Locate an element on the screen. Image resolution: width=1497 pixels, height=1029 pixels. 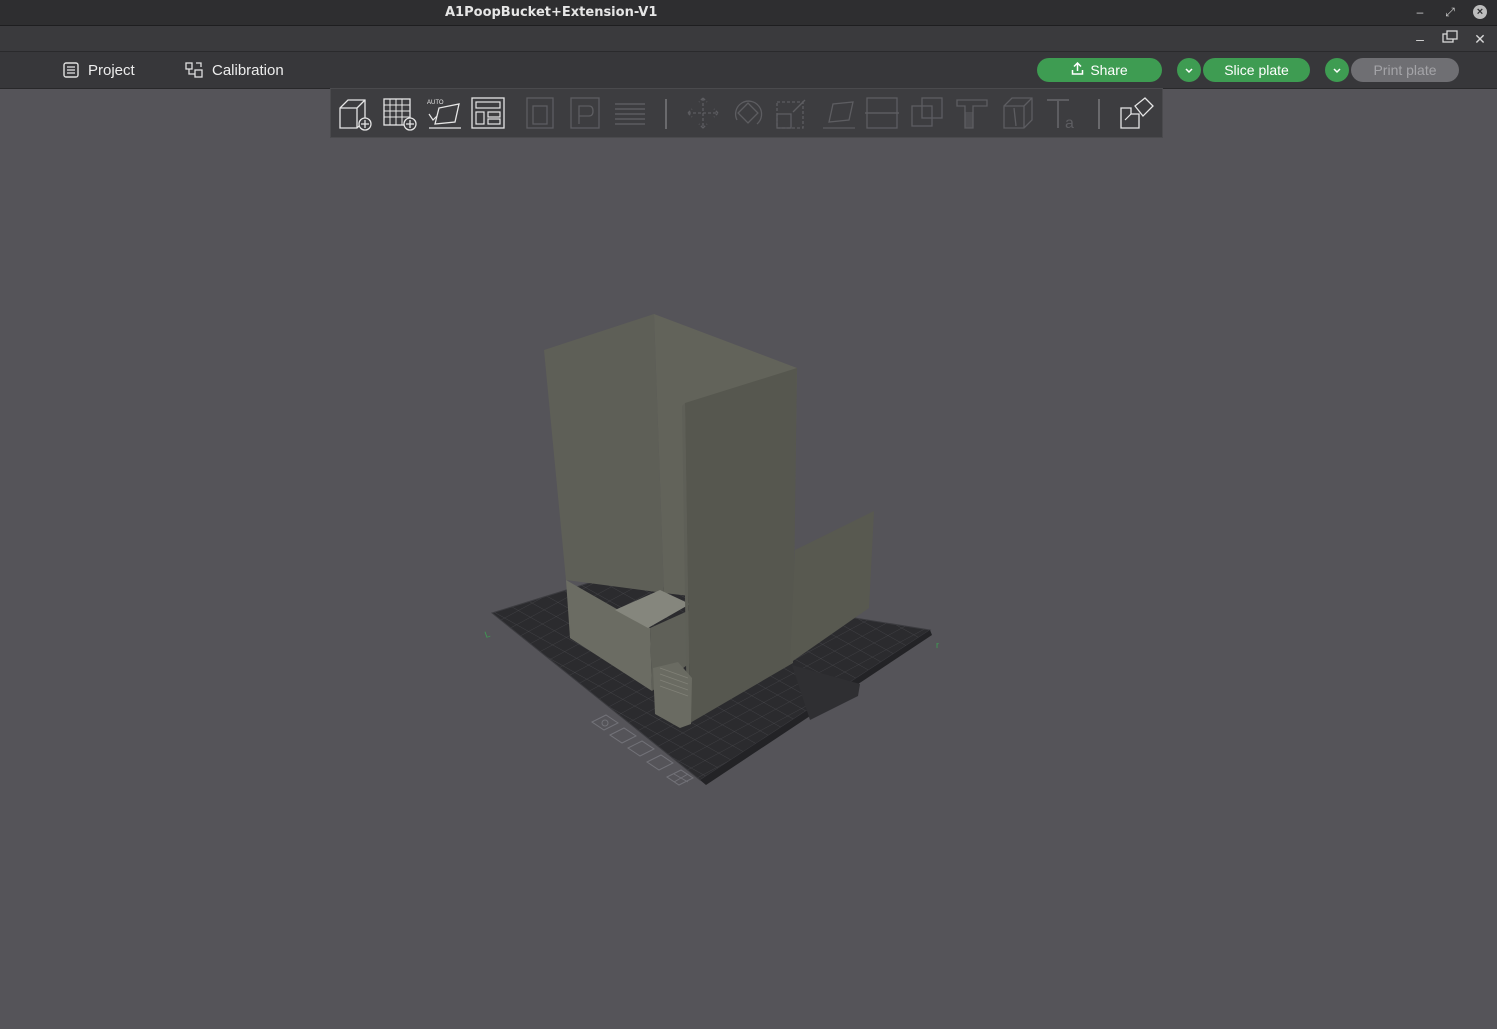
add-object-icon is located at coordinates (354, 113).